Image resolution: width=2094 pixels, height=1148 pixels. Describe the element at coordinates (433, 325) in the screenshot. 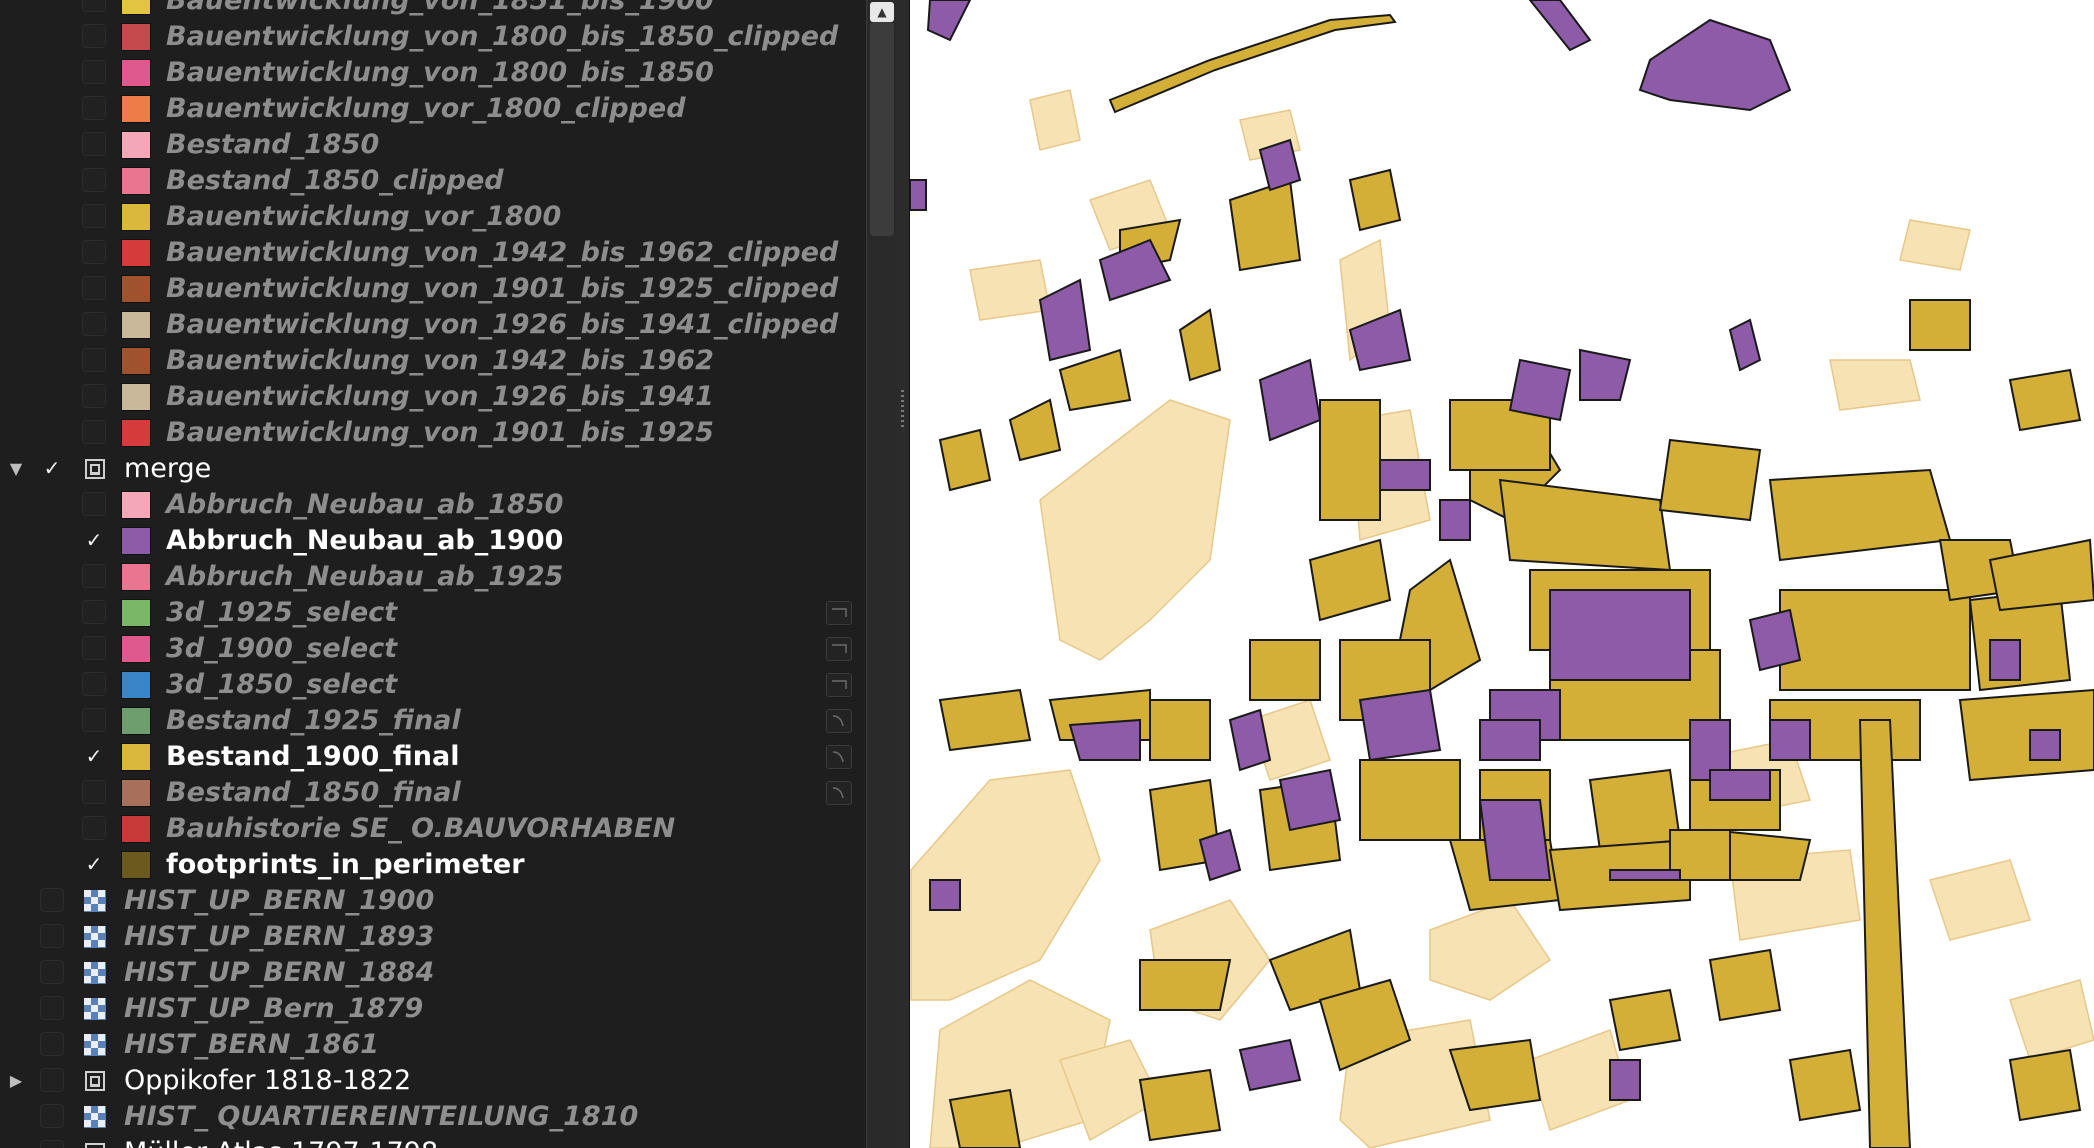

I see `layer-row: Bauentwicklung_von_1926_bis_1941_clipped` at that location.